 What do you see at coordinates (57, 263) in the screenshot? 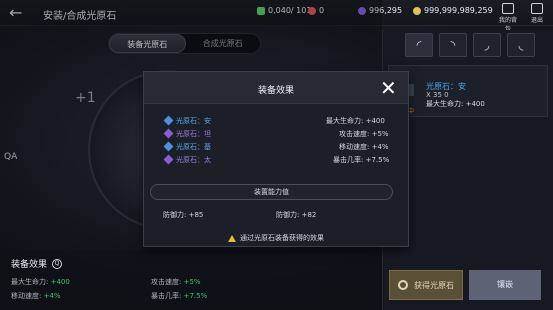
I see `search-icon: Q` at bounding box center [57, 263].